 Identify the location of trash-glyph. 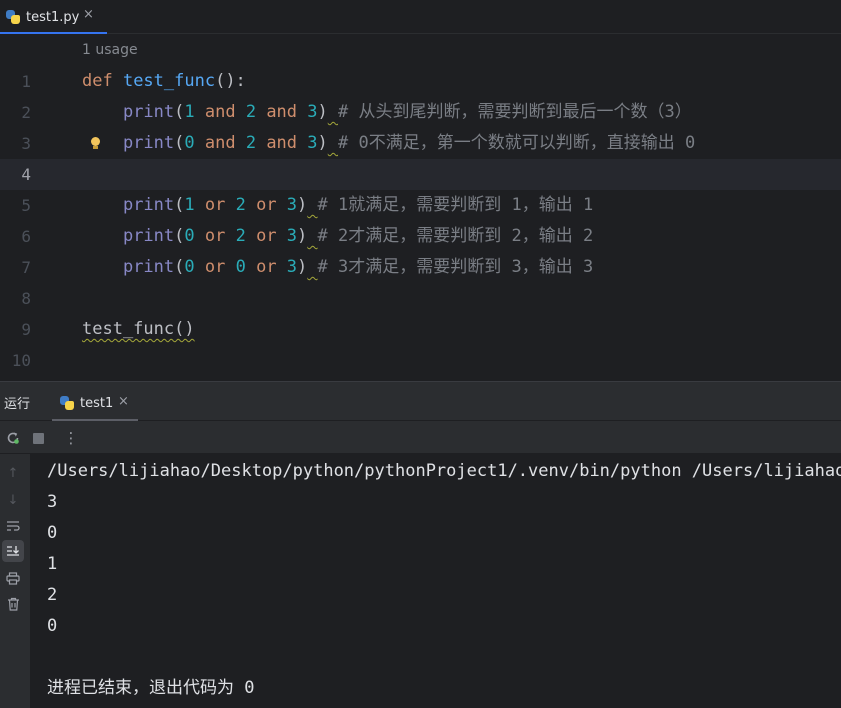
(13, 604).